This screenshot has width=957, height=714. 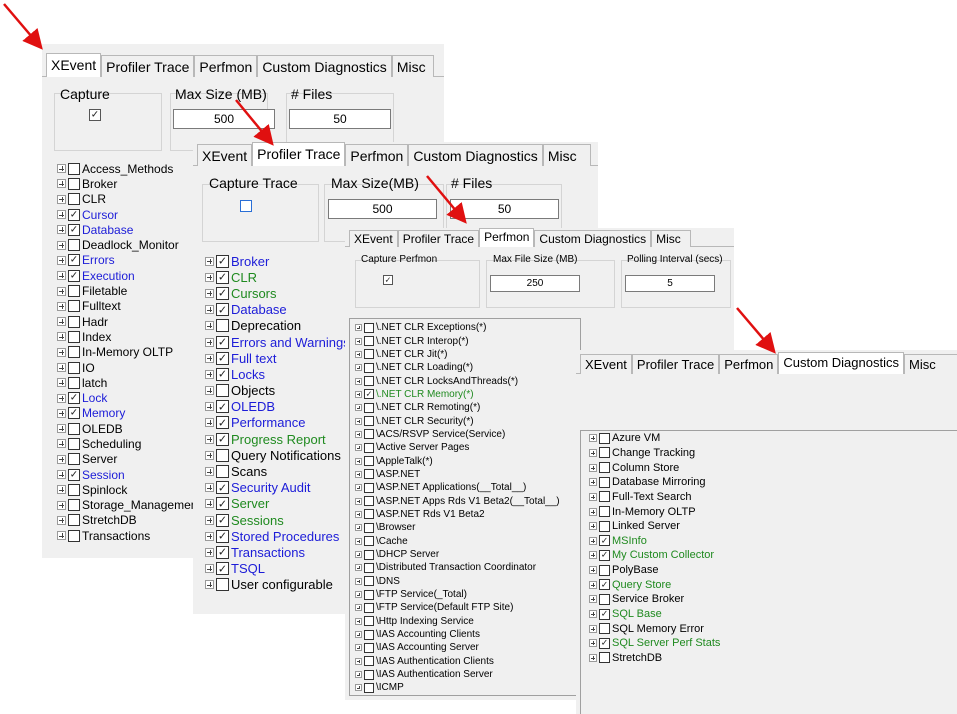 I want to click on arrow-to-xevent-tab, so click(x=23, y=26).